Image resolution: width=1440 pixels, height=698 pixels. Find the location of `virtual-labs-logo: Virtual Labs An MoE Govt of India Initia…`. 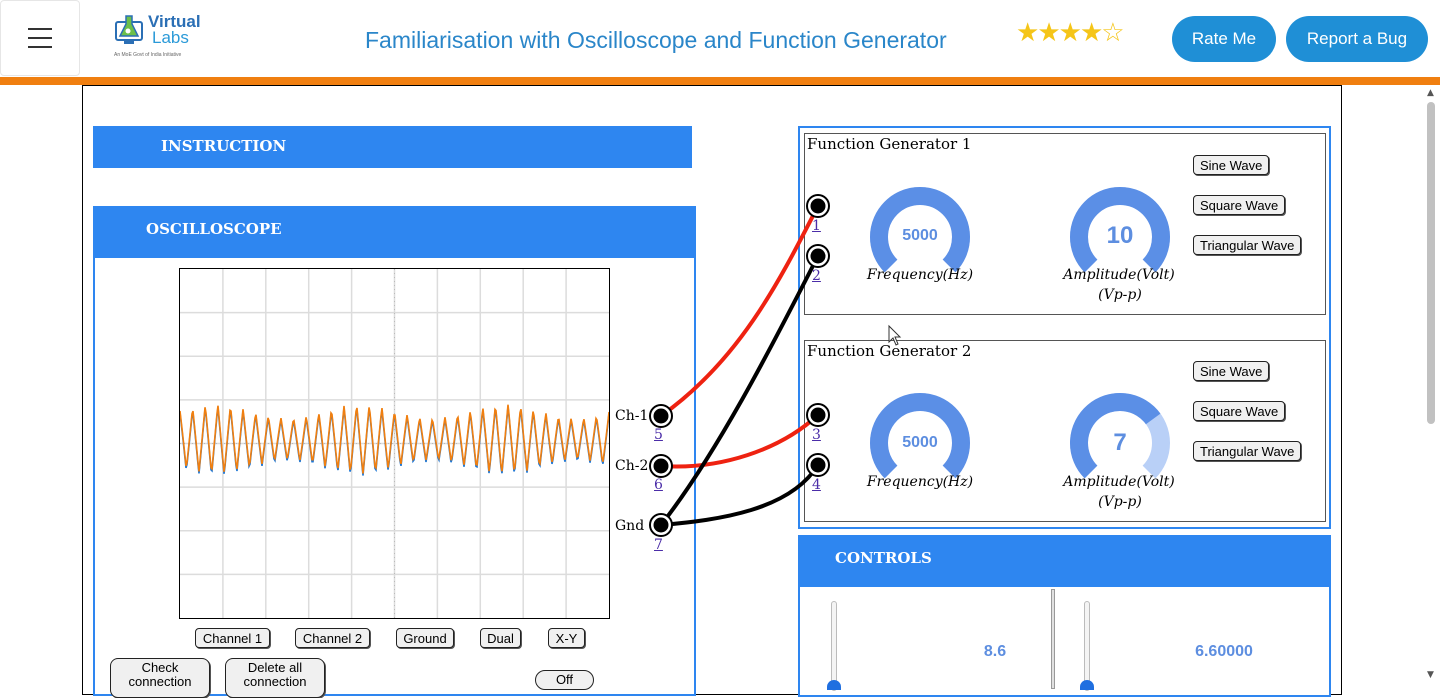

virtual-labs-logo: Virtual Labs An MoE Govt of India Initia… is located at coordinates (158, 37).